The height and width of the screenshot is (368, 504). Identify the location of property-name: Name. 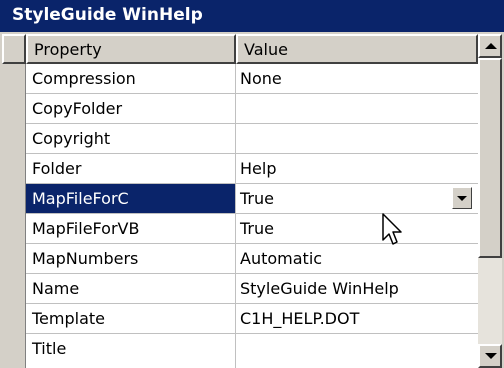
(131, 288).